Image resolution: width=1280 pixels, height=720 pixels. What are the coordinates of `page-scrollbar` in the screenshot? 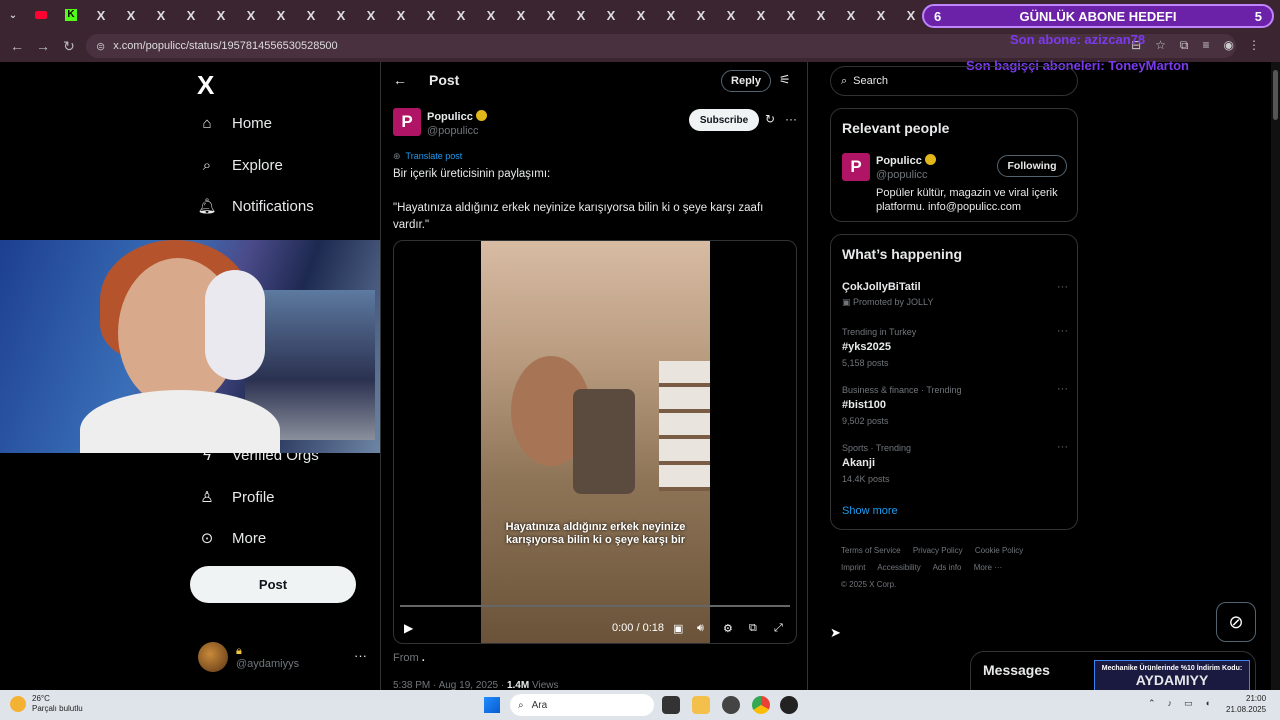 It's located at (1275, 377).